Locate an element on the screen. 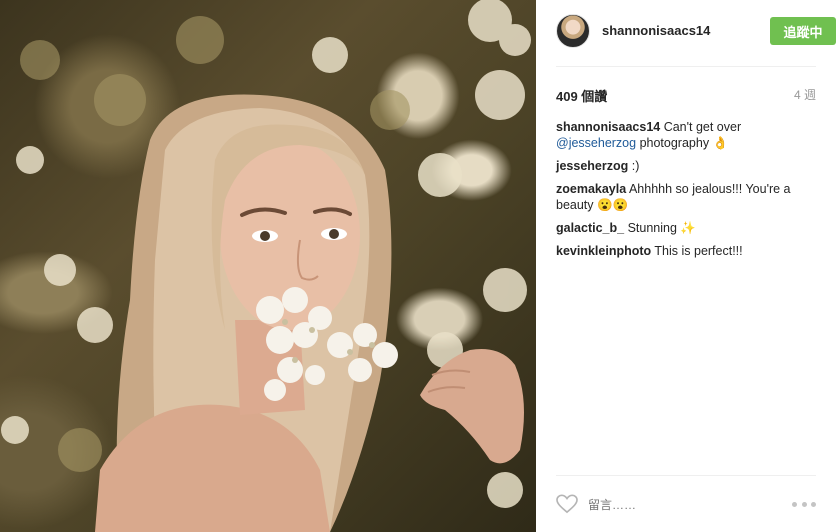 The width and height of the screenshot is (836, 532). post-header: shannonisaacs14 追蹤中 is located at coordinates (696, 32).